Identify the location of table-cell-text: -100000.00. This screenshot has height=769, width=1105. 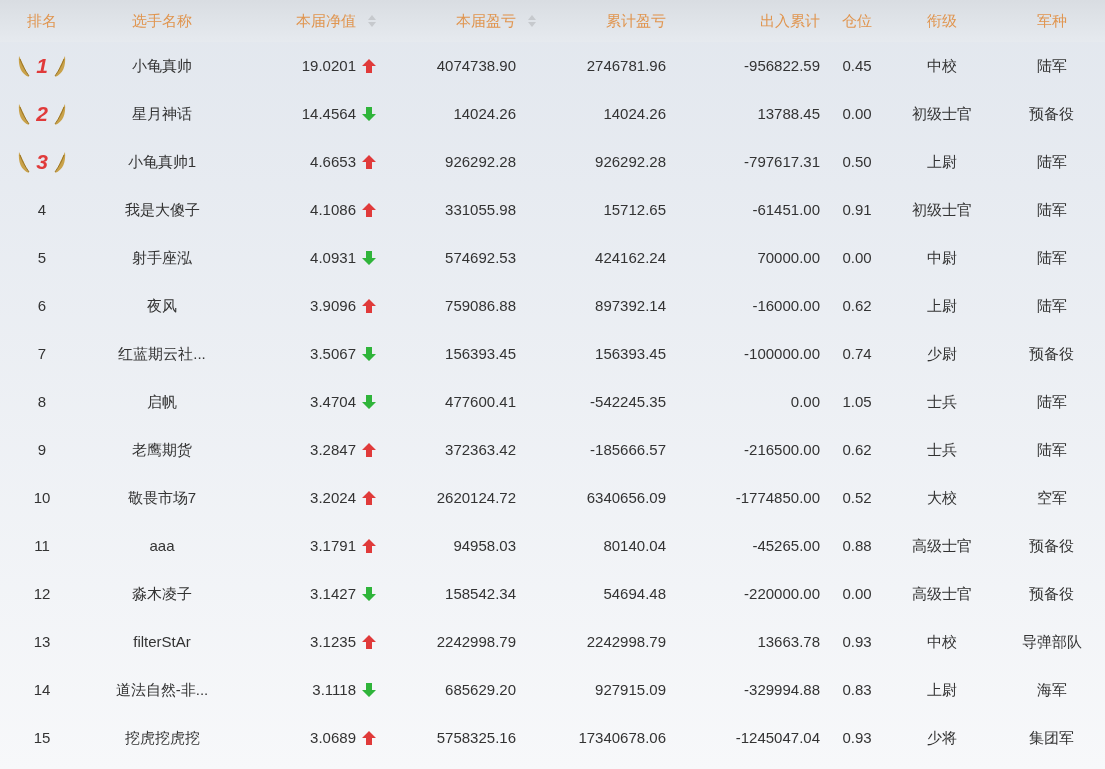
(782, 353).